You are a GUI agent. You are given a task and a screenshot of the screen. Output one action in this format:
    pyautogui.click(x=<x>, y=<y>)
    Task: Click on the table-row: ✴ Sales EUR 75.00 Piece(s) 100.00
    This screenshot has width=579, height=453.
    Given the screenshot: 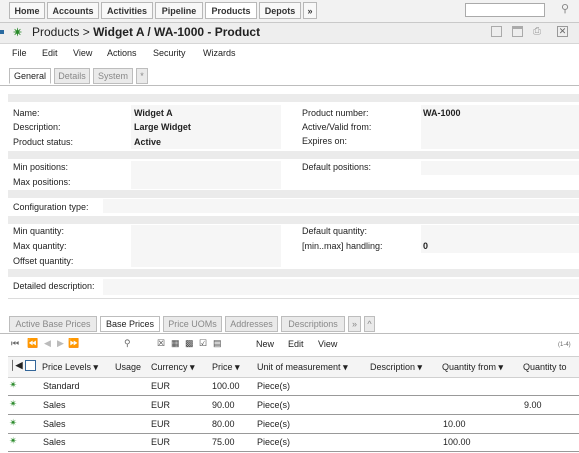 What is the action you would take?
    pyautogui.click(x=293, y=442)
    